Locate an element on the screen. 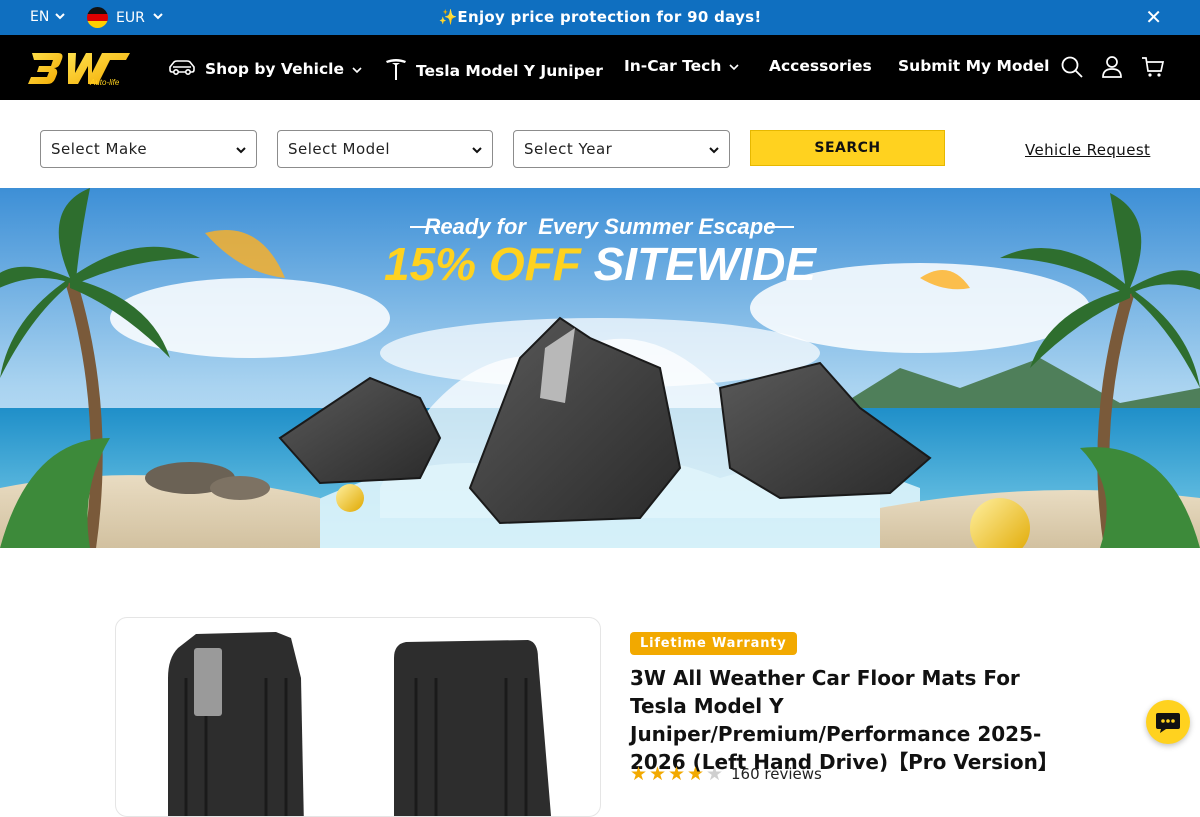 This screenshot has height=817, width=1200. rating-stars: ★ ★ ★ ★ ★ is located at coordinates (677, 774).